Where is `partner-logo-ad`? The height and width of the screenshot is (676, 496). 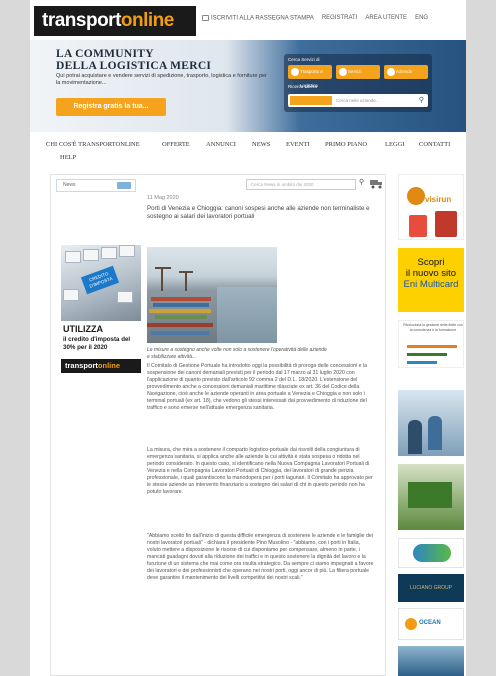 partner-logo-ad is located at coordinates (431, 553).